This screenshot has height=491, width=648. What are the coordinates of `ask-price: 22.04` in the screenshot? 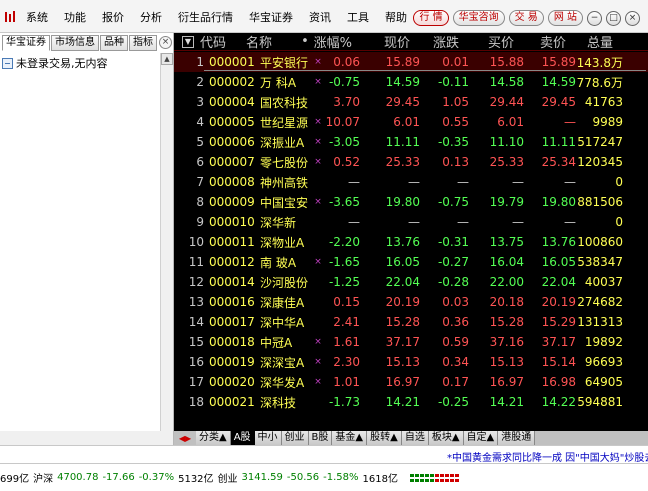 It's located at (558, 282).